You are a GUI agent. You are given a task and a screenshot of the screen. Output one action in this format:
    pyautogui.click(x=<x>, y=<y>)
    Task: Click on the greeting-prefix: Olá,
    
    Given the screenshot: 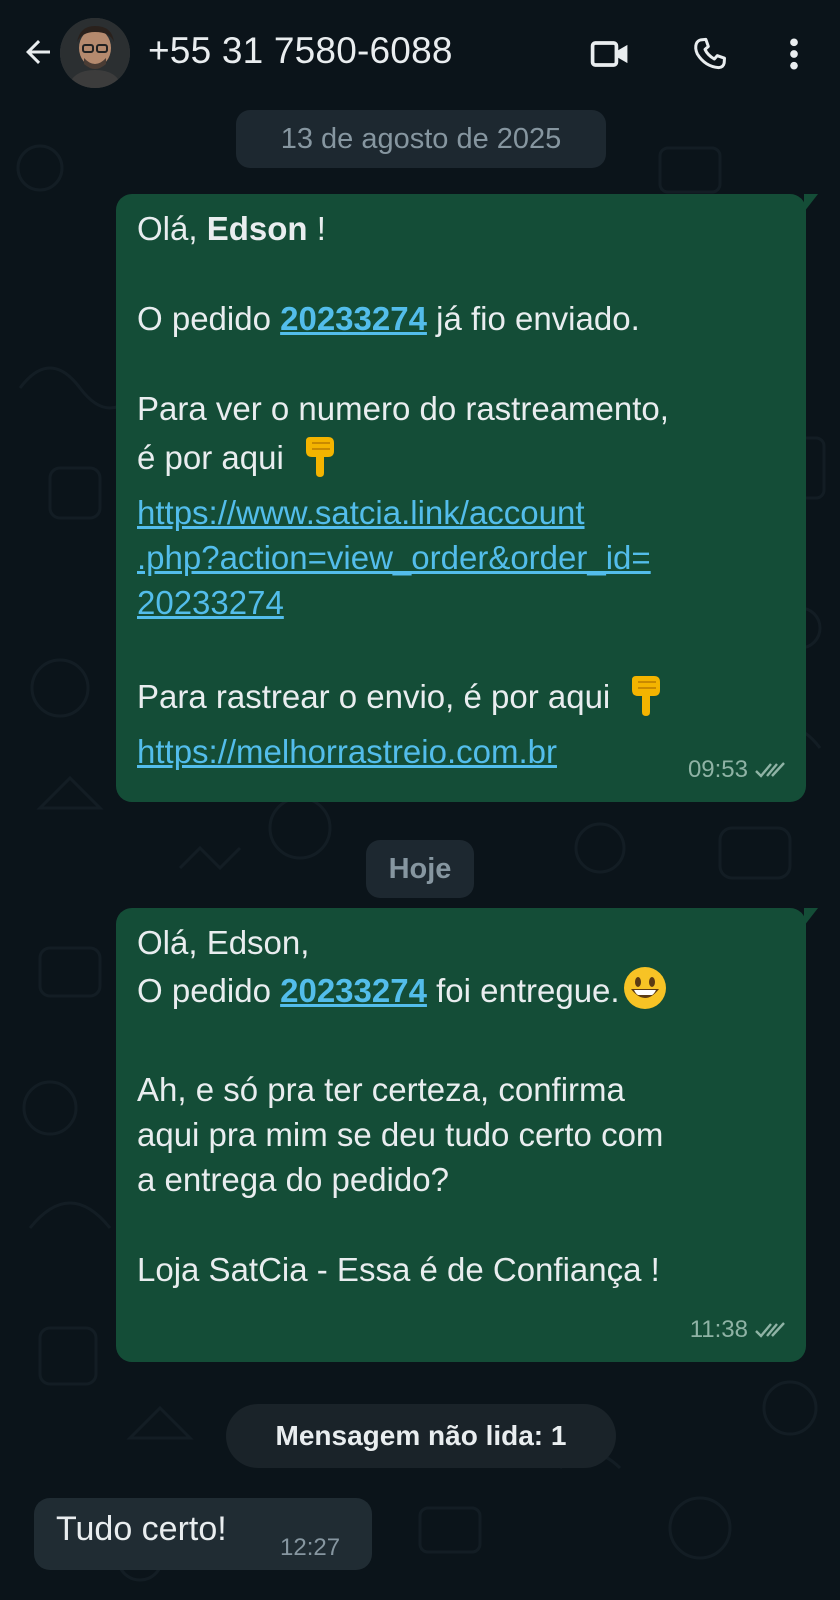 What is the action you would take?
    pyautogui.click(x=172, y=228)
    